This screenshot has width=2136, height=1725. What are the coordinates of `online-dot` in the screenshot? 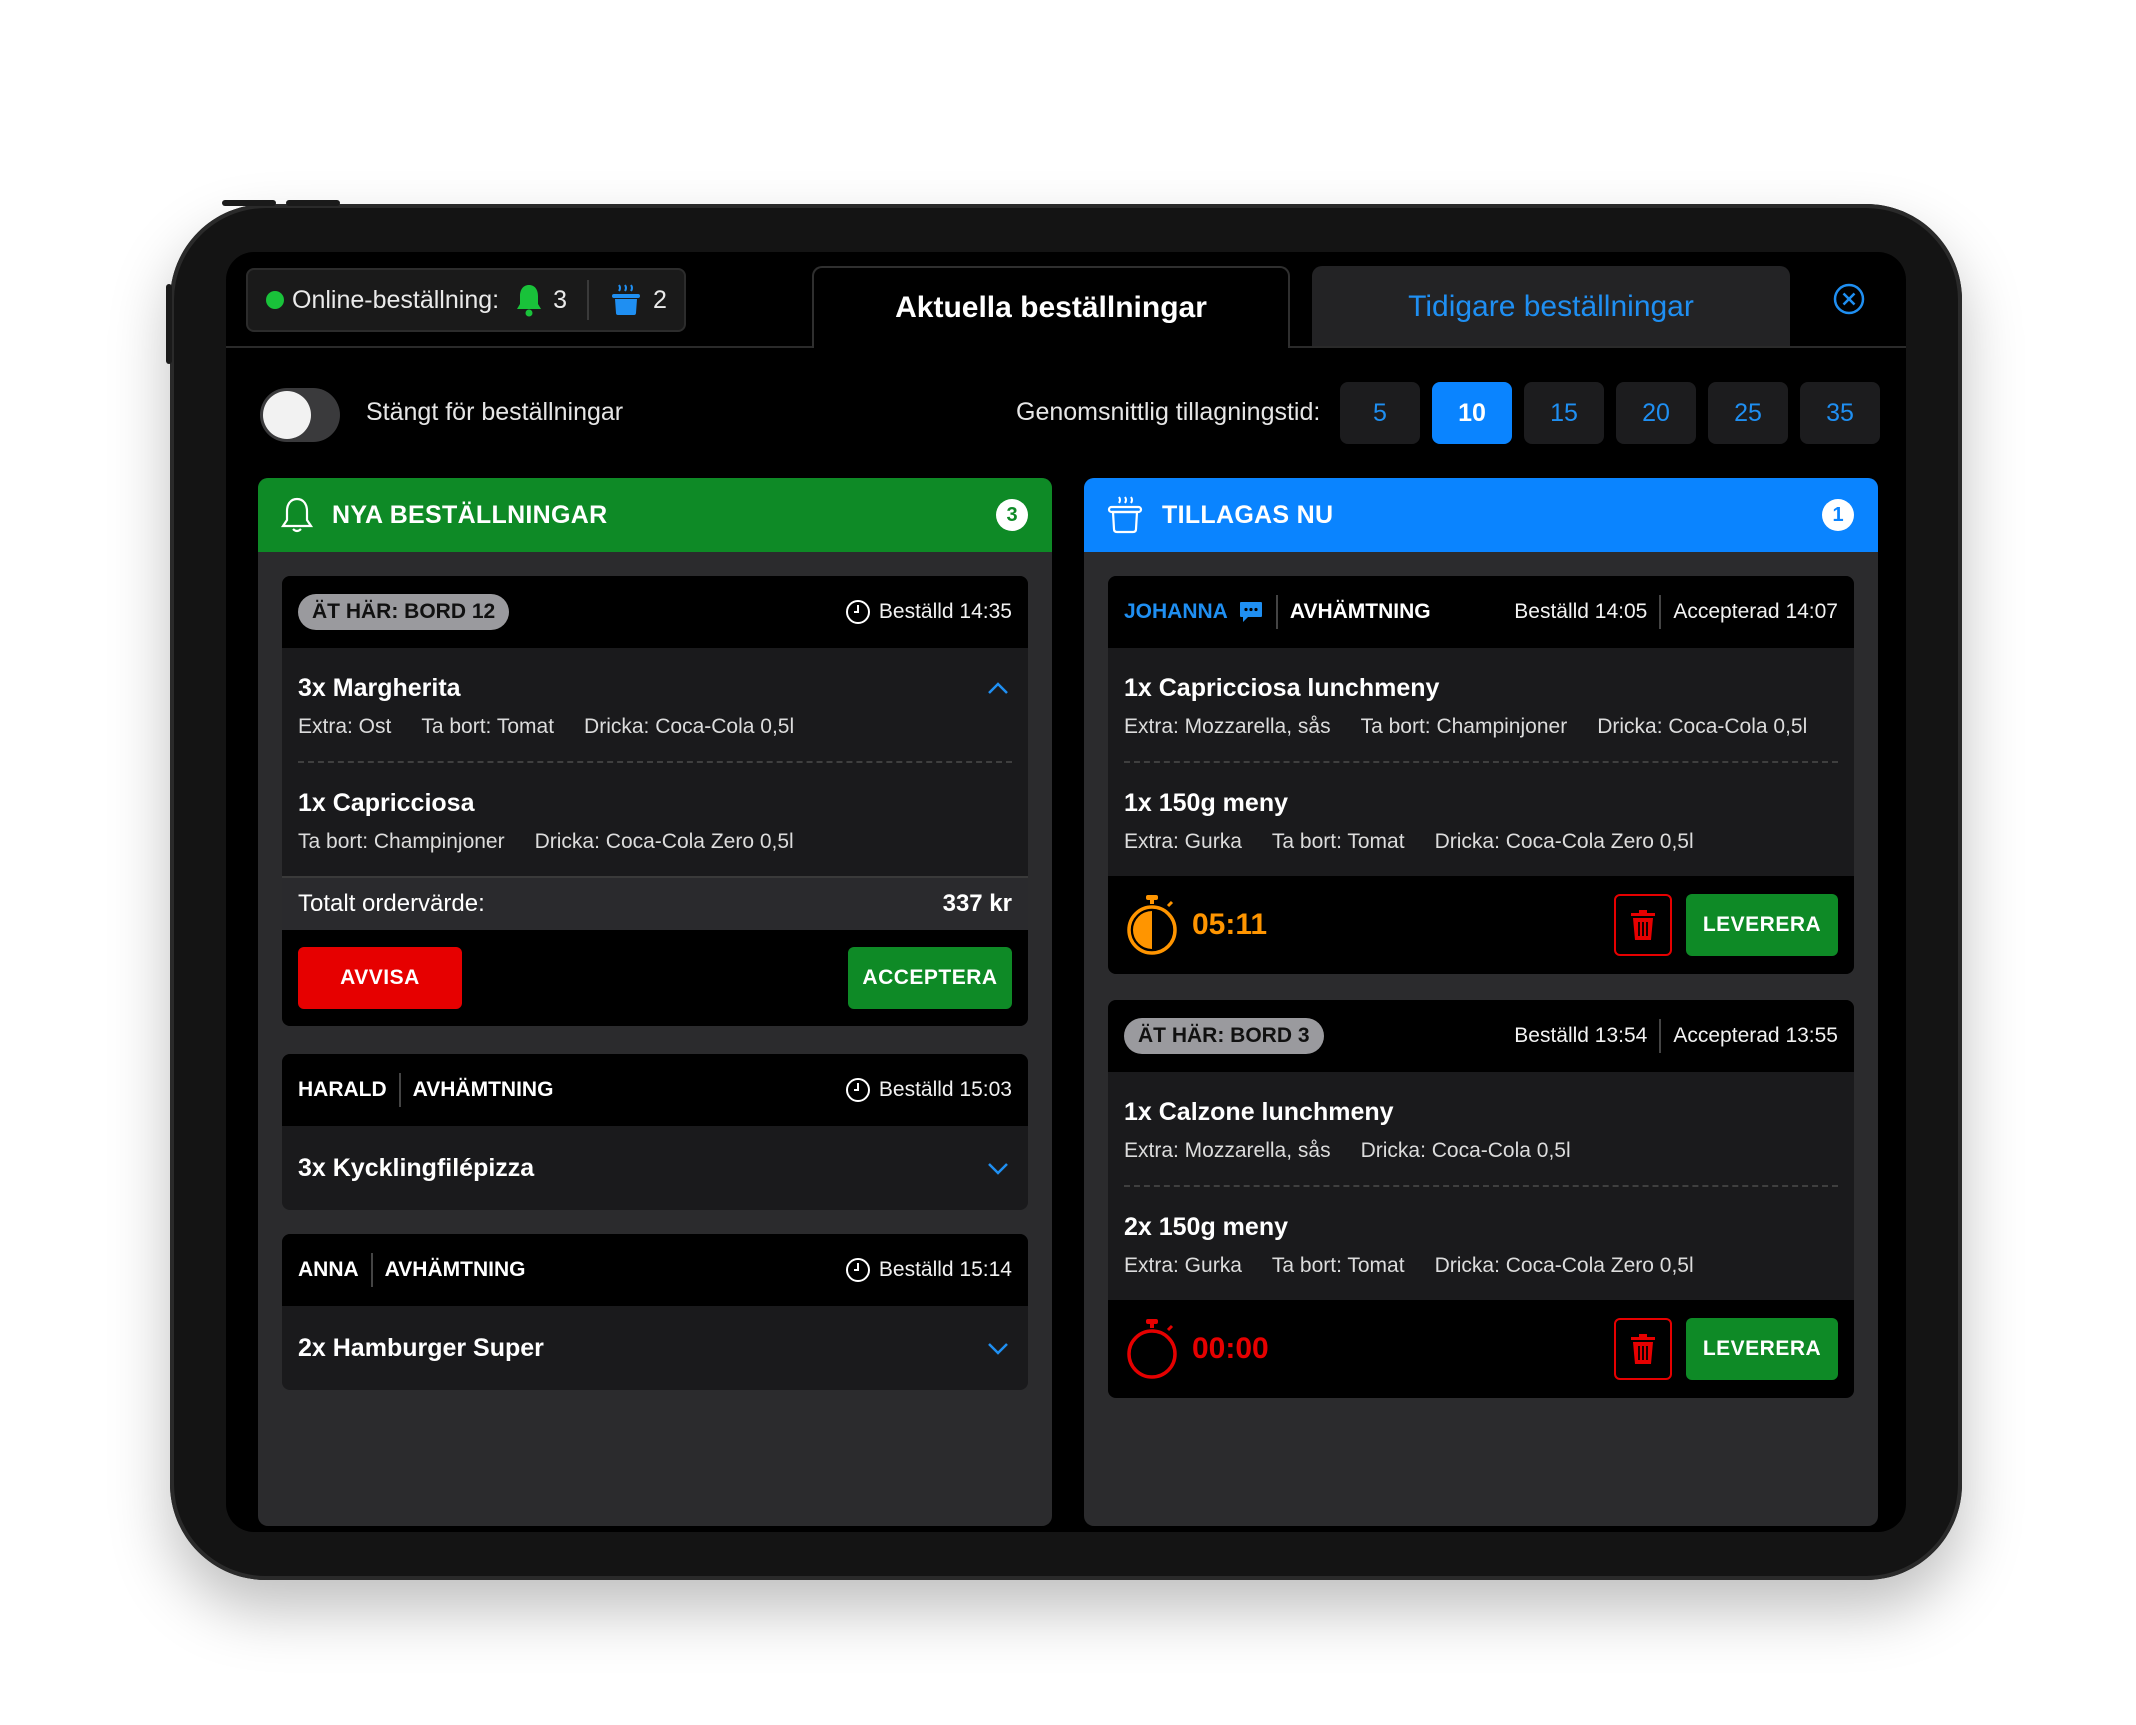 It's located at (275, 300).